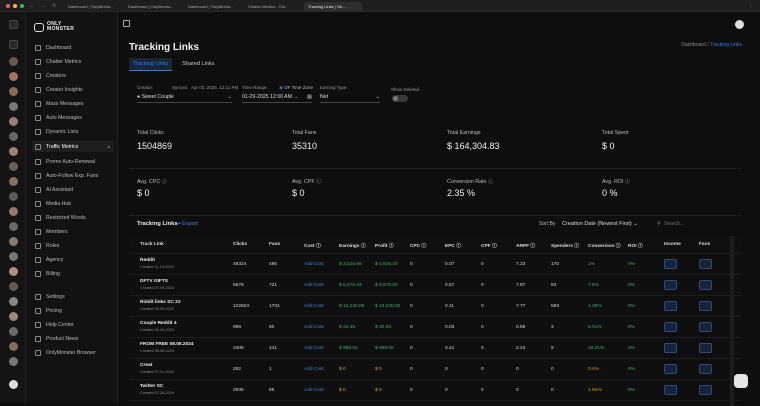 This screenshot has width=760, height=406. What do you see at coordinates (73, 103) in the screenshot?
I see `sidebar-item-mass-messages: Mass Messages` at bounding box center [73, 103].